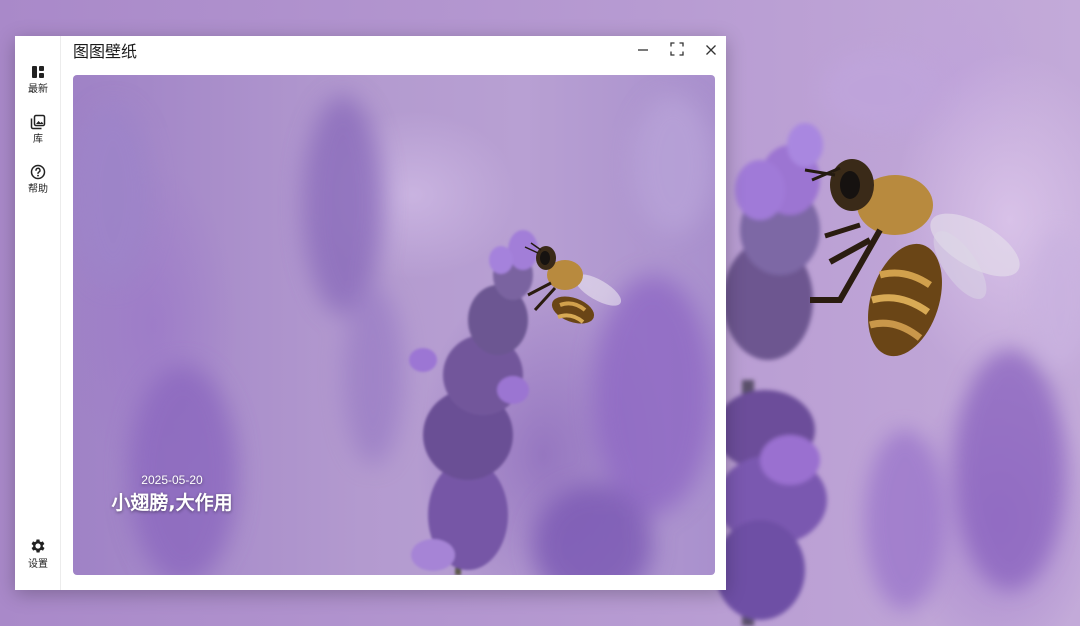 The image size is (1080, 626). I want to click on title-bar: 图图壁纸, so click(393, 52).